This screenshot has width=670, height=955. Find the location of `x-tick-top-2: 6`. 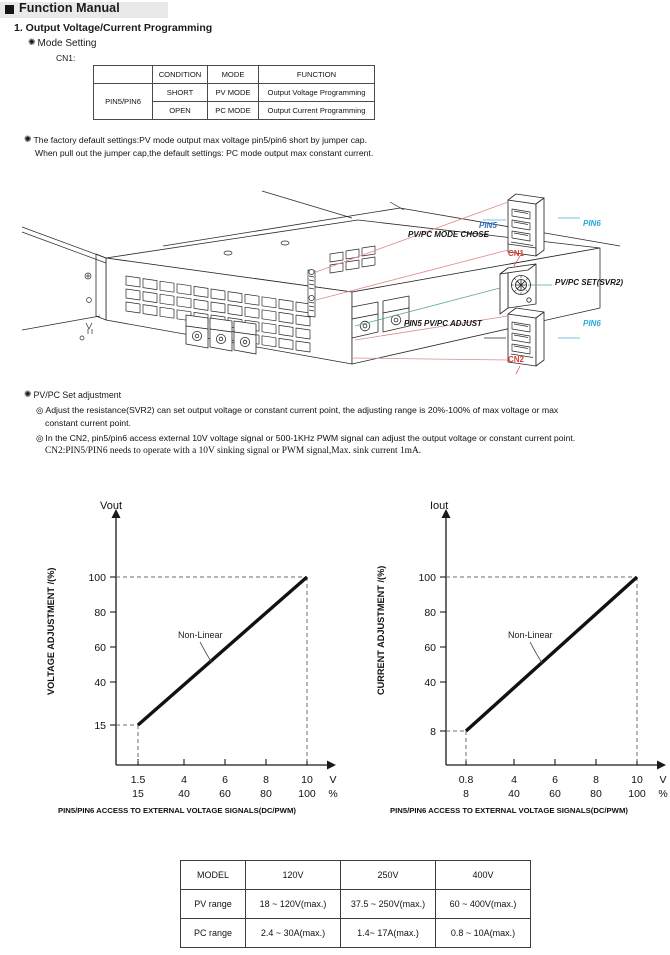

x-tick-top-2: 6 is located at coordinates (555, 780).